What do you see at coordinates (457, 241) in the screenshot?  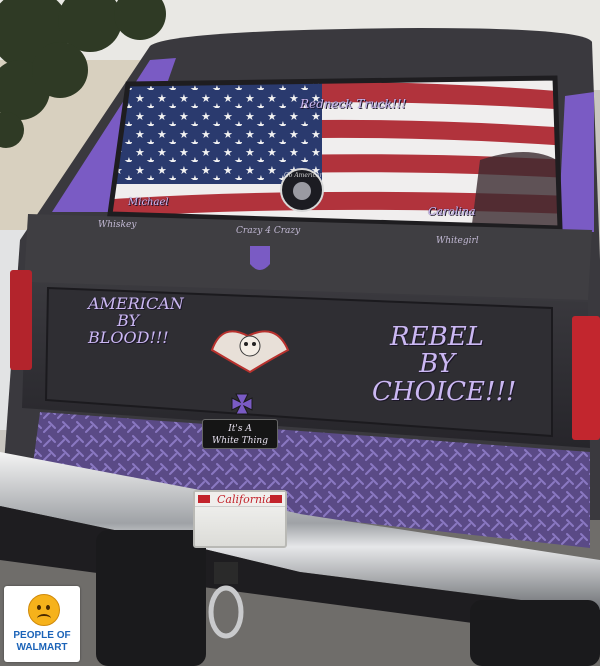 I see `tailgate-label-right: Whitegirl` at bounding box center [457, 241].